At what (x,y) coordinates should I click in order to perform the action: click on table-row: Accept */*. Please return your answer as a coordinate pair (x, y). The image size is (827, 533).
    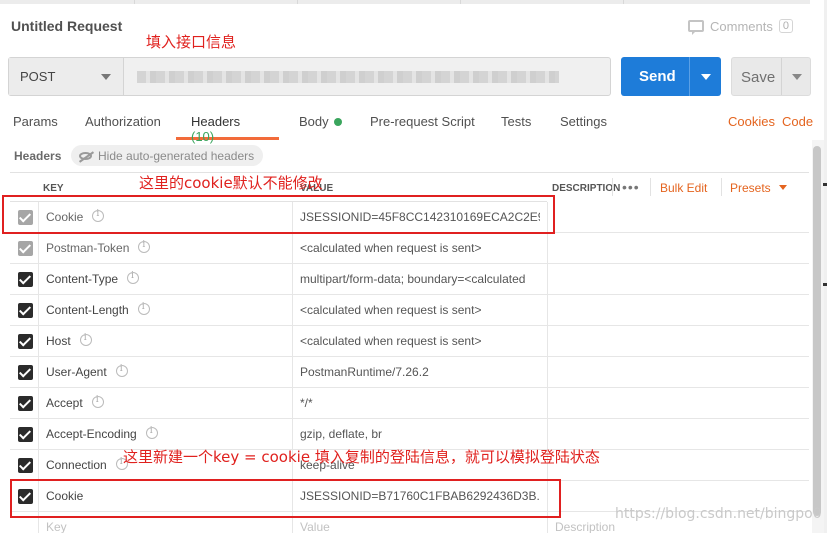
    Looking at the image, I should click on (409, 403).